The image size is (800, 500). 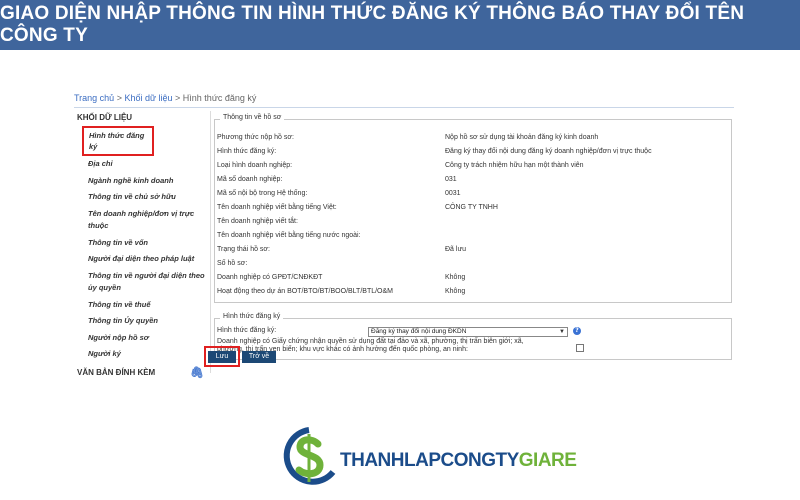 What do you see at coordinates (118, 141) in the screenshot?
I see `sidebar-item-registration-type: Hình thức đăng ký` at bounding box center [118, 141].